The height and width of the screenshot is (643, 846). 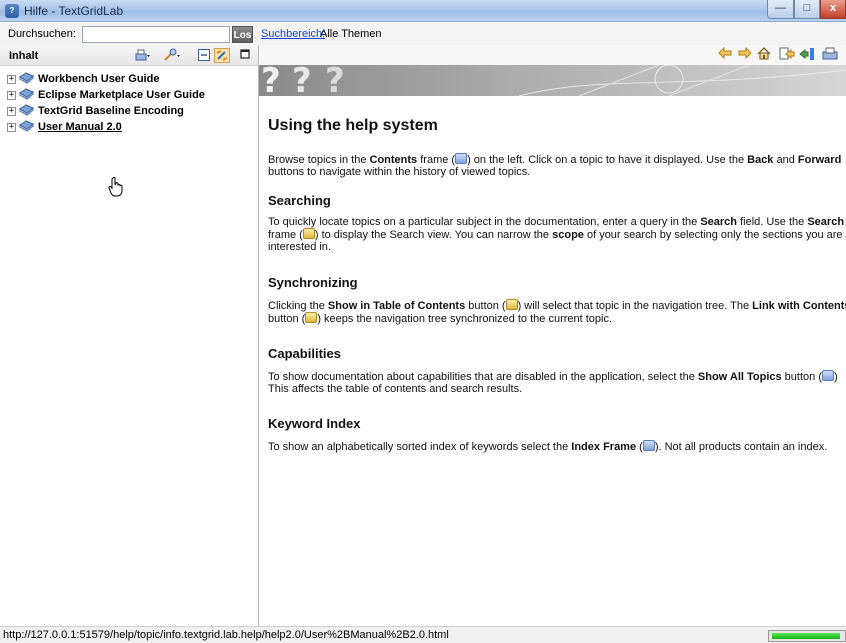 What do you see at coordinates (156, 34) in the screenshot?
I see `search-input` at bounding box center [156, 34].